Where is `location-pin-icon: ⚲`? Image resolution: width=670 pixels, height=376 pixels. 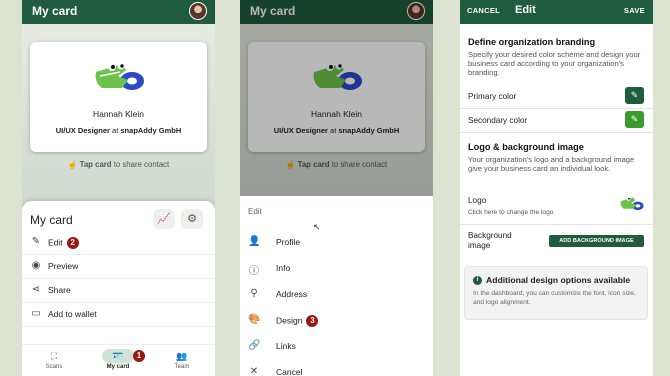
location-pin-icon: ⚲ is located at coordinates (254, 293).